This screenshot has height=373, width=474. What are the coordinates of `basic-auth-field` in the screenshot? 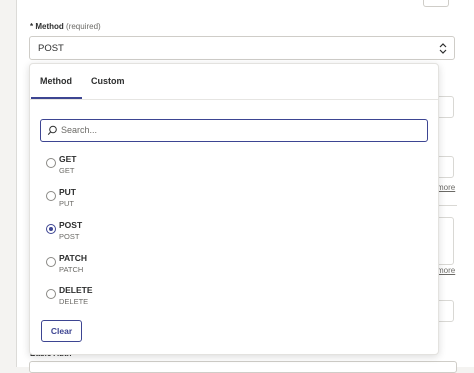 It's located at (243, 367).